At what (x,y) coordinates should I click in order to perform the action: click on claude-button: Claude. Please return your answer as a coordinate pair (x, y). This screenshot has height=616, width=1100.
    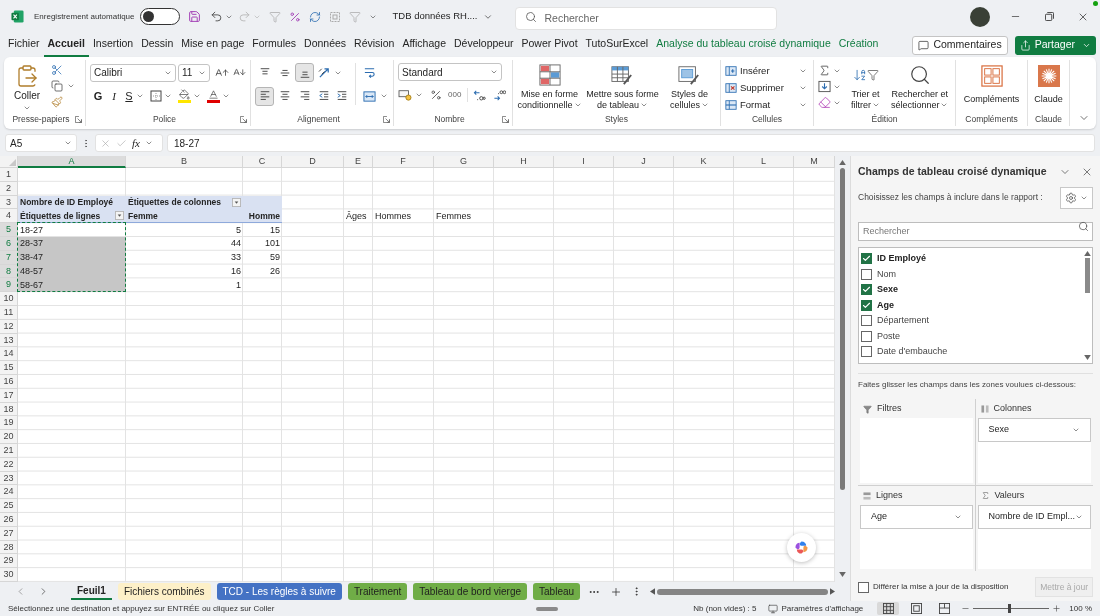
    Looking at the image, I should click on (1048, 84).